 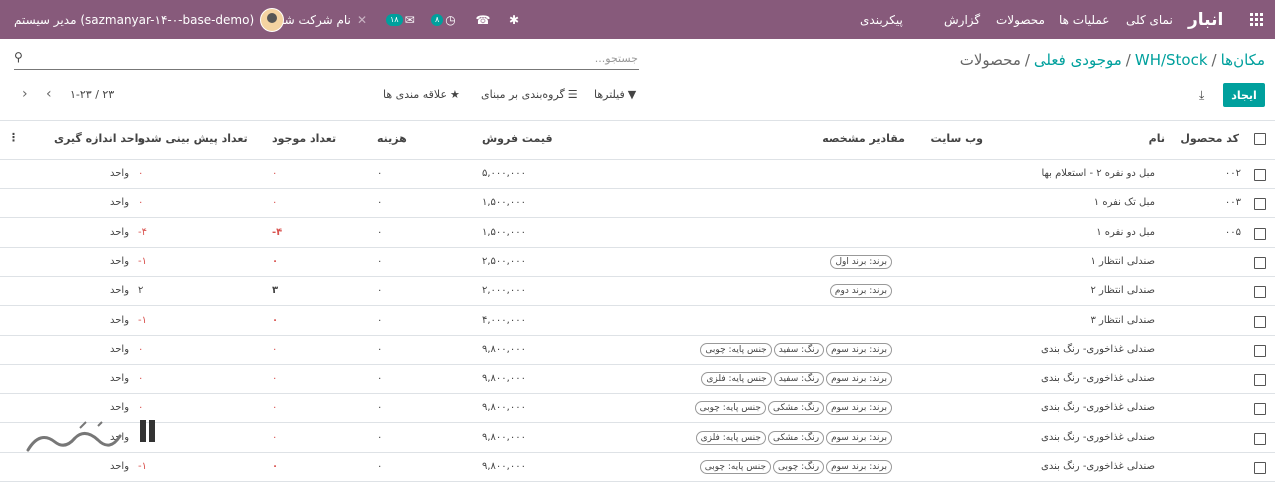 What do you see at coordinates (962, 19) in the screenshot?
I see `menu-reporting: گزارش` at bounding box center [962, 19].